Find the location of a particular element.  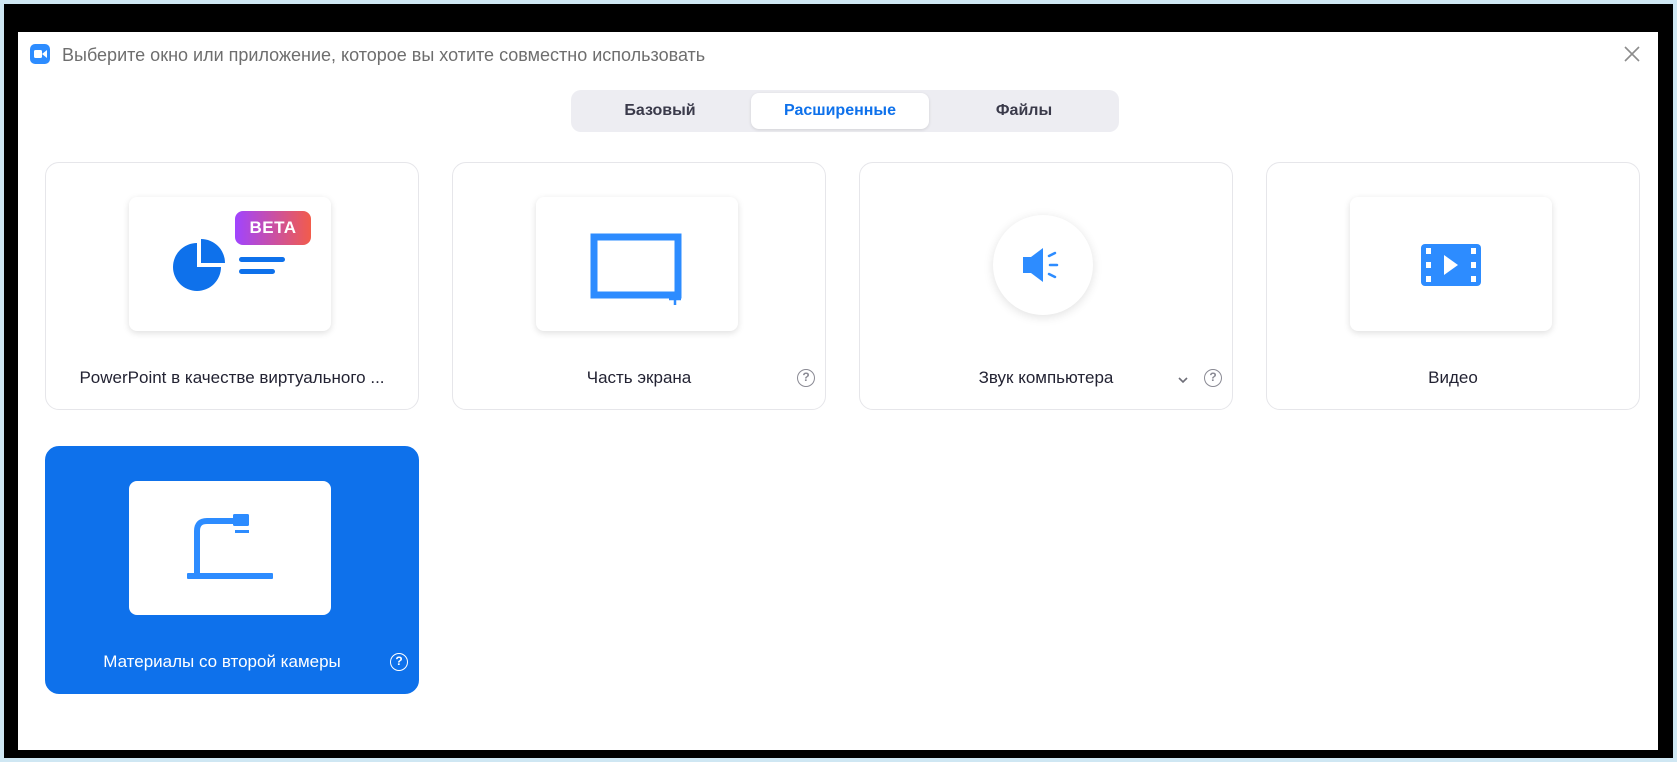

option-thumbnail: BETA is located at coordinates (230, 264).